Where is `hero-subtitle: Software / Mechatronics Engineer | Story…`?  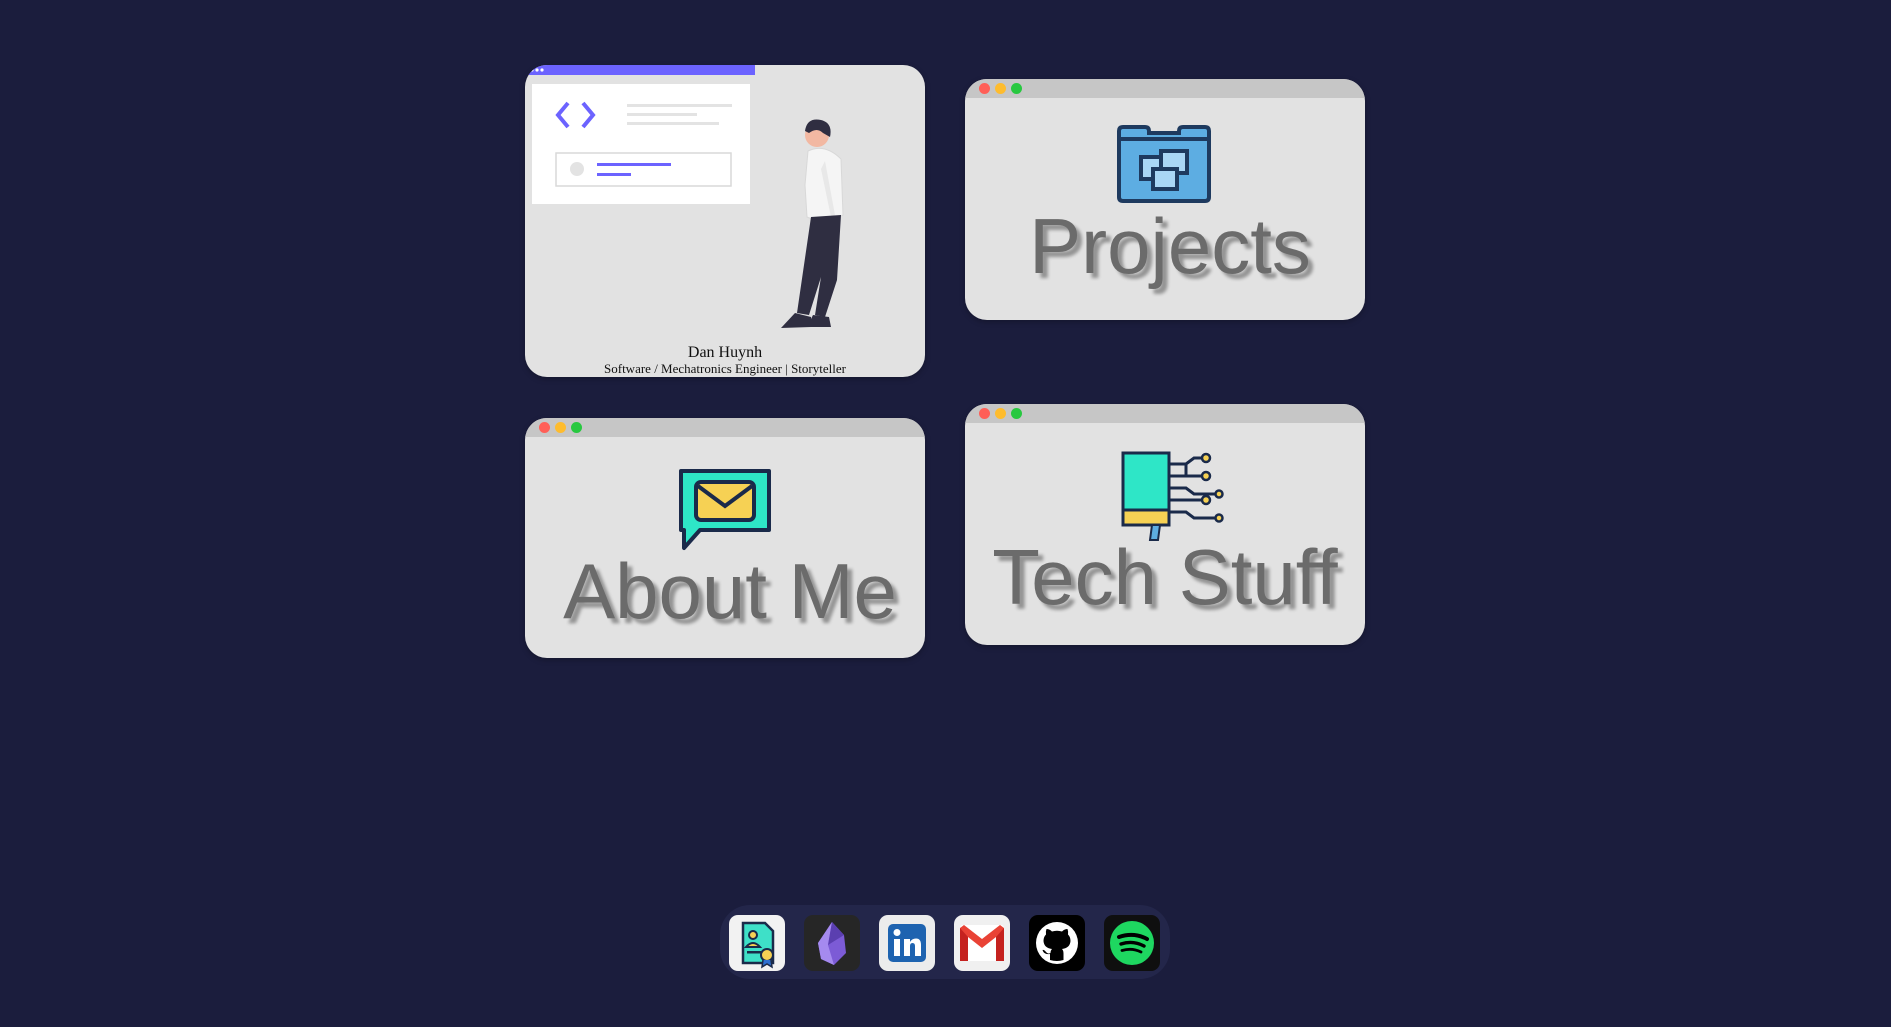
hero-subtitle: Software / Mechatronics Engineer | Story… is located at coordinates (725, 368).